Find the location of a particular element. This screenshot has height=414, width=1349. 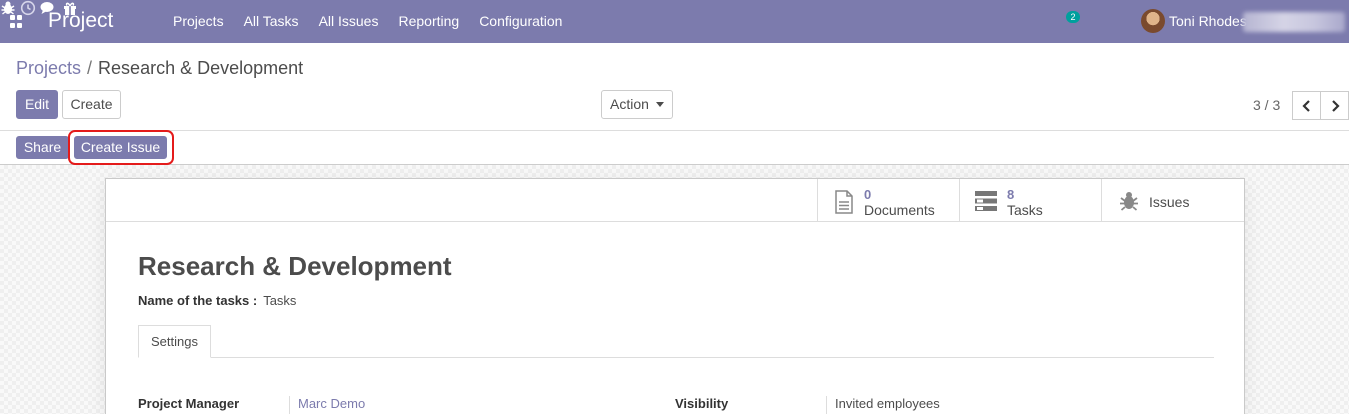

chevron-right-icon is located at coordinates (1336, 106).